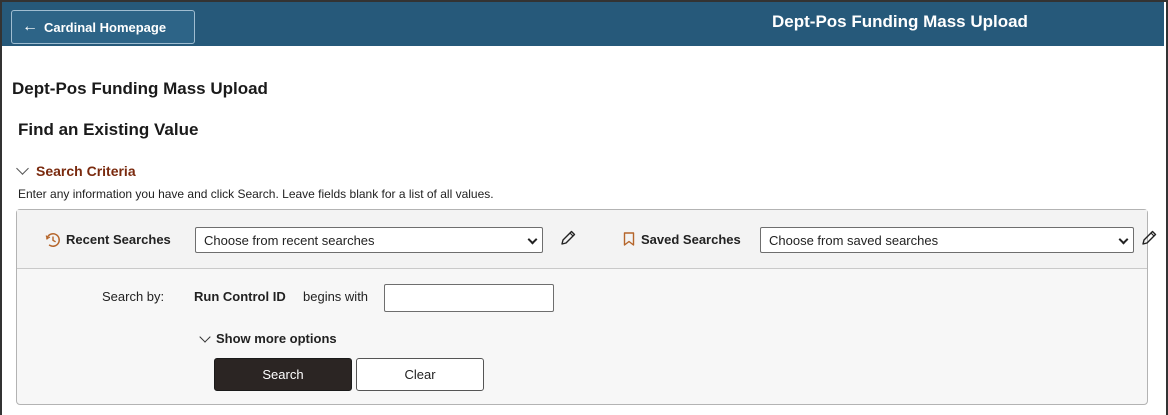 The height and width of the screenshot is (415, 1168). I want to click on history-icon, so click(52, 240).